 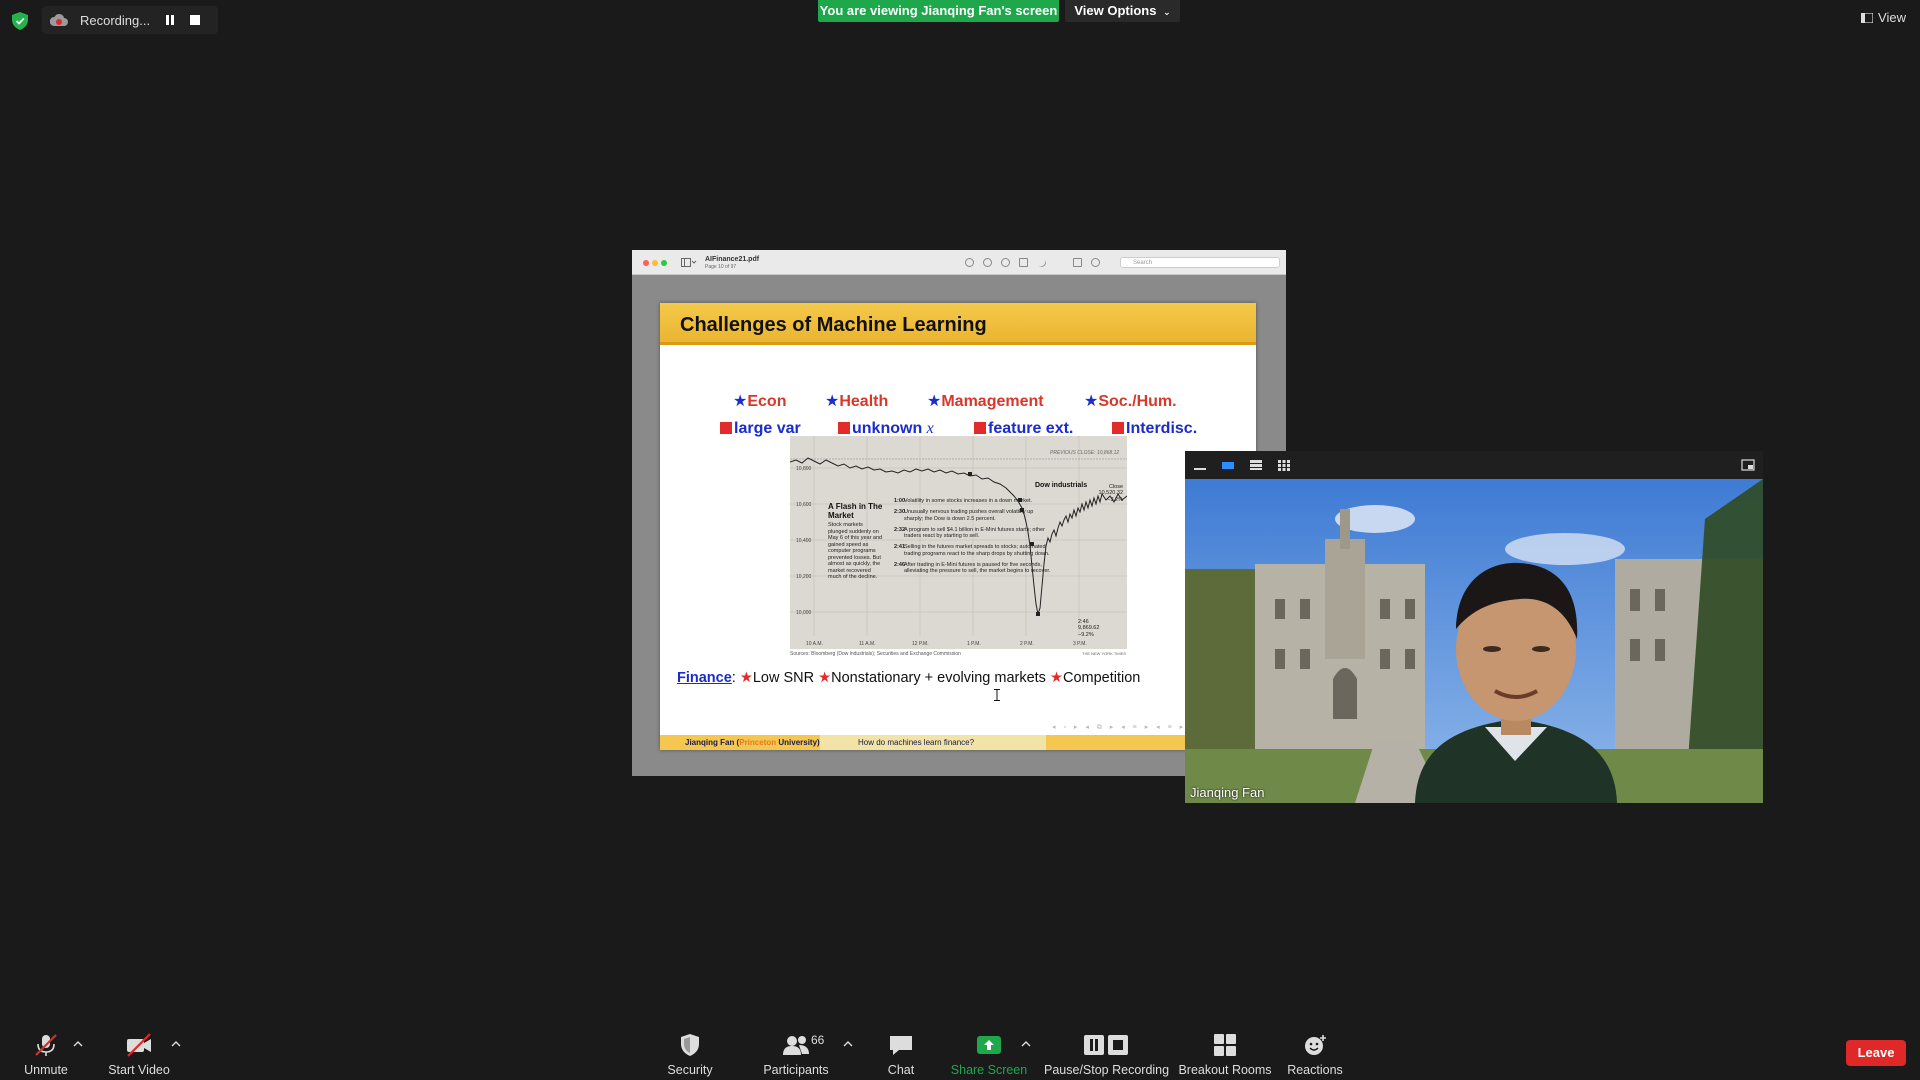 What do you see at coordinates (1026, 1044) in the screenshot?
I see `share-options-caret-icon` at bounding box center [1026, 1044].